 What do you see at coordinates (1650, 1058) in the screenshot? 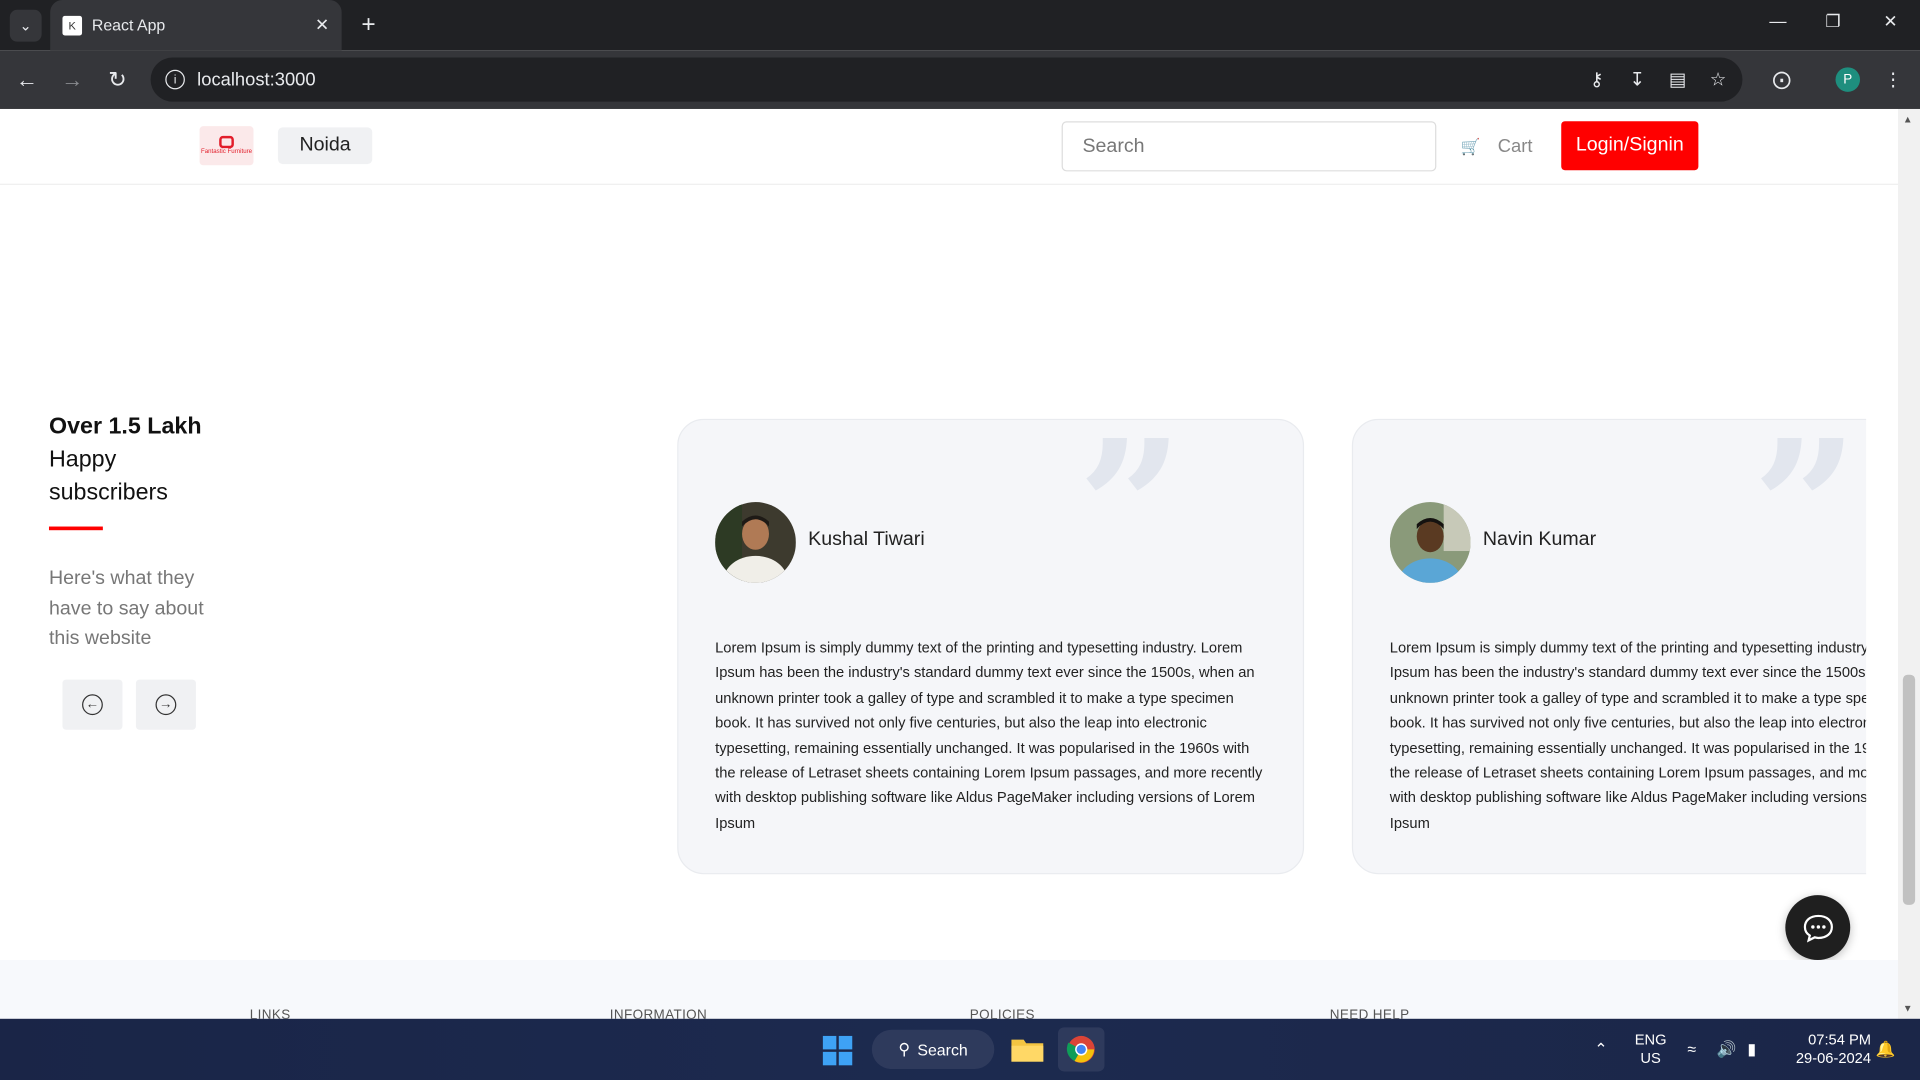
I see `region-code: US` at bounding box center [1650, 1058].